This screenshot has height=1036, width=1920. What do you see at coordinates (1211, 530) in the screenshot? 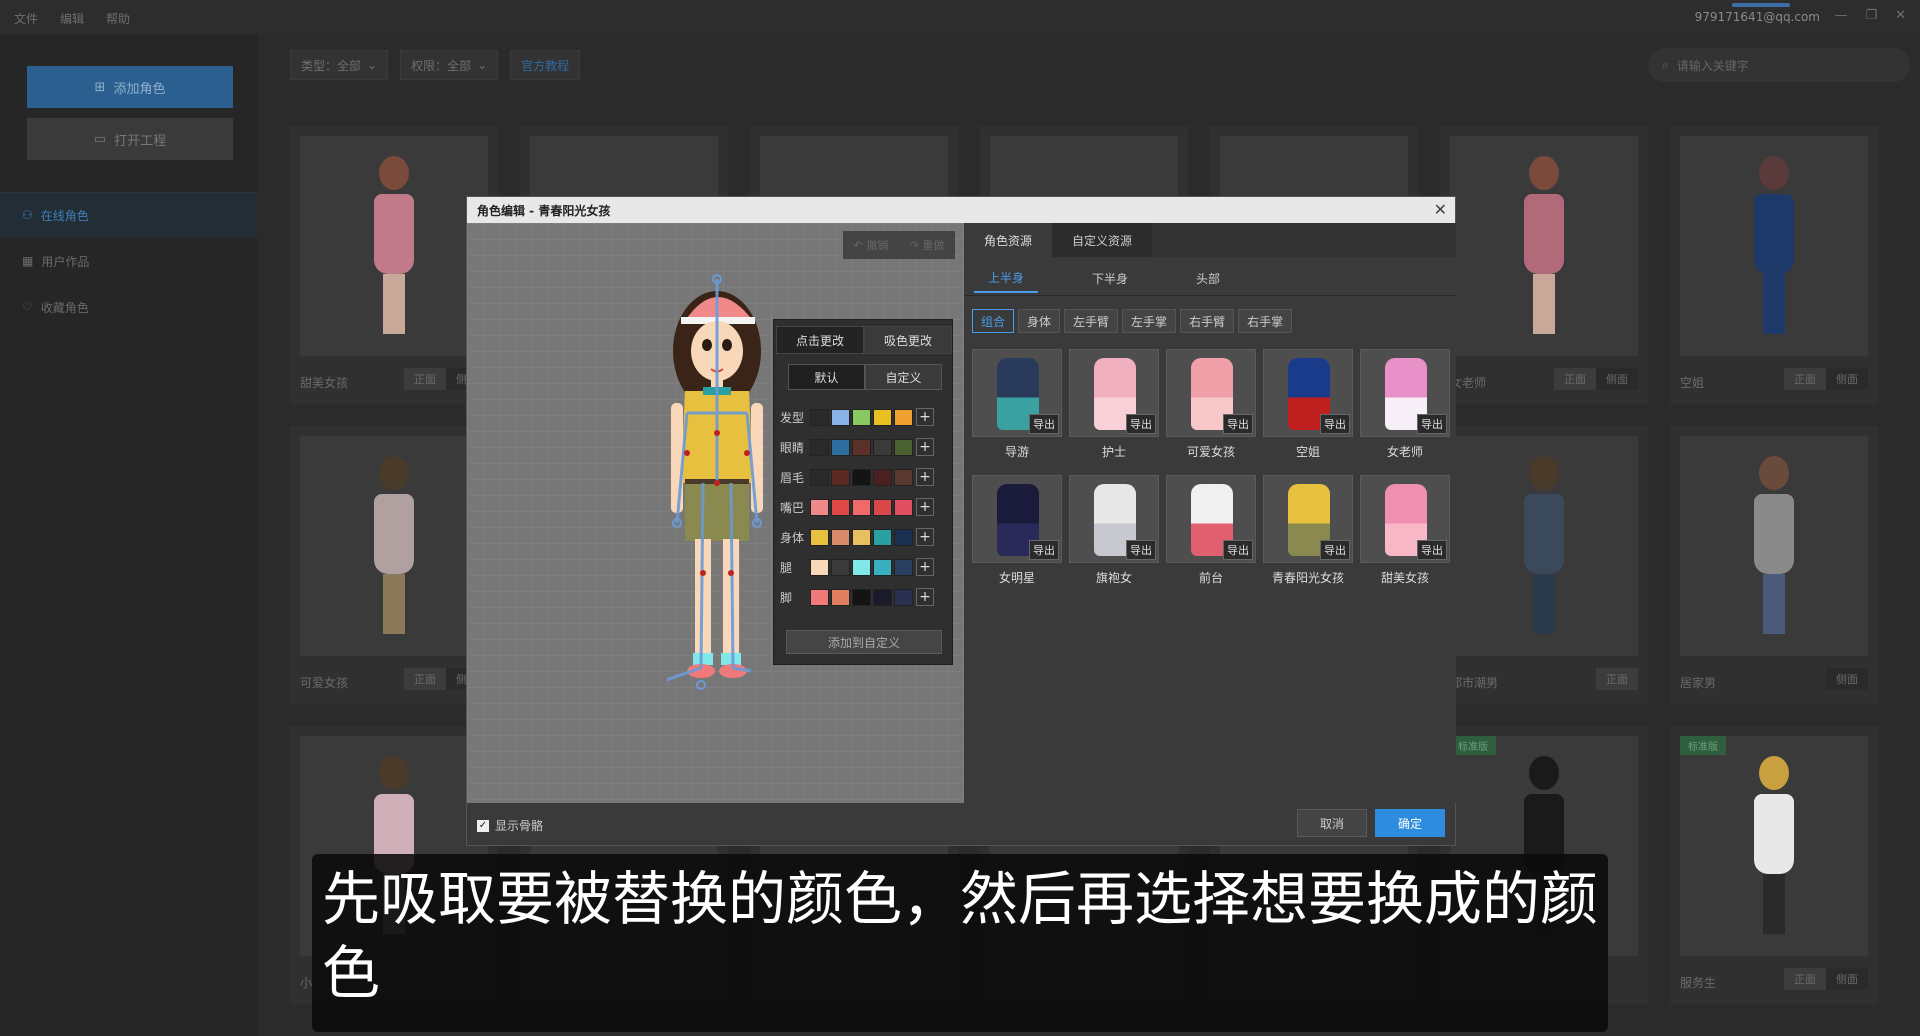
I see `outfit-item: 导出 前台` at bounding box center [1211, 530].